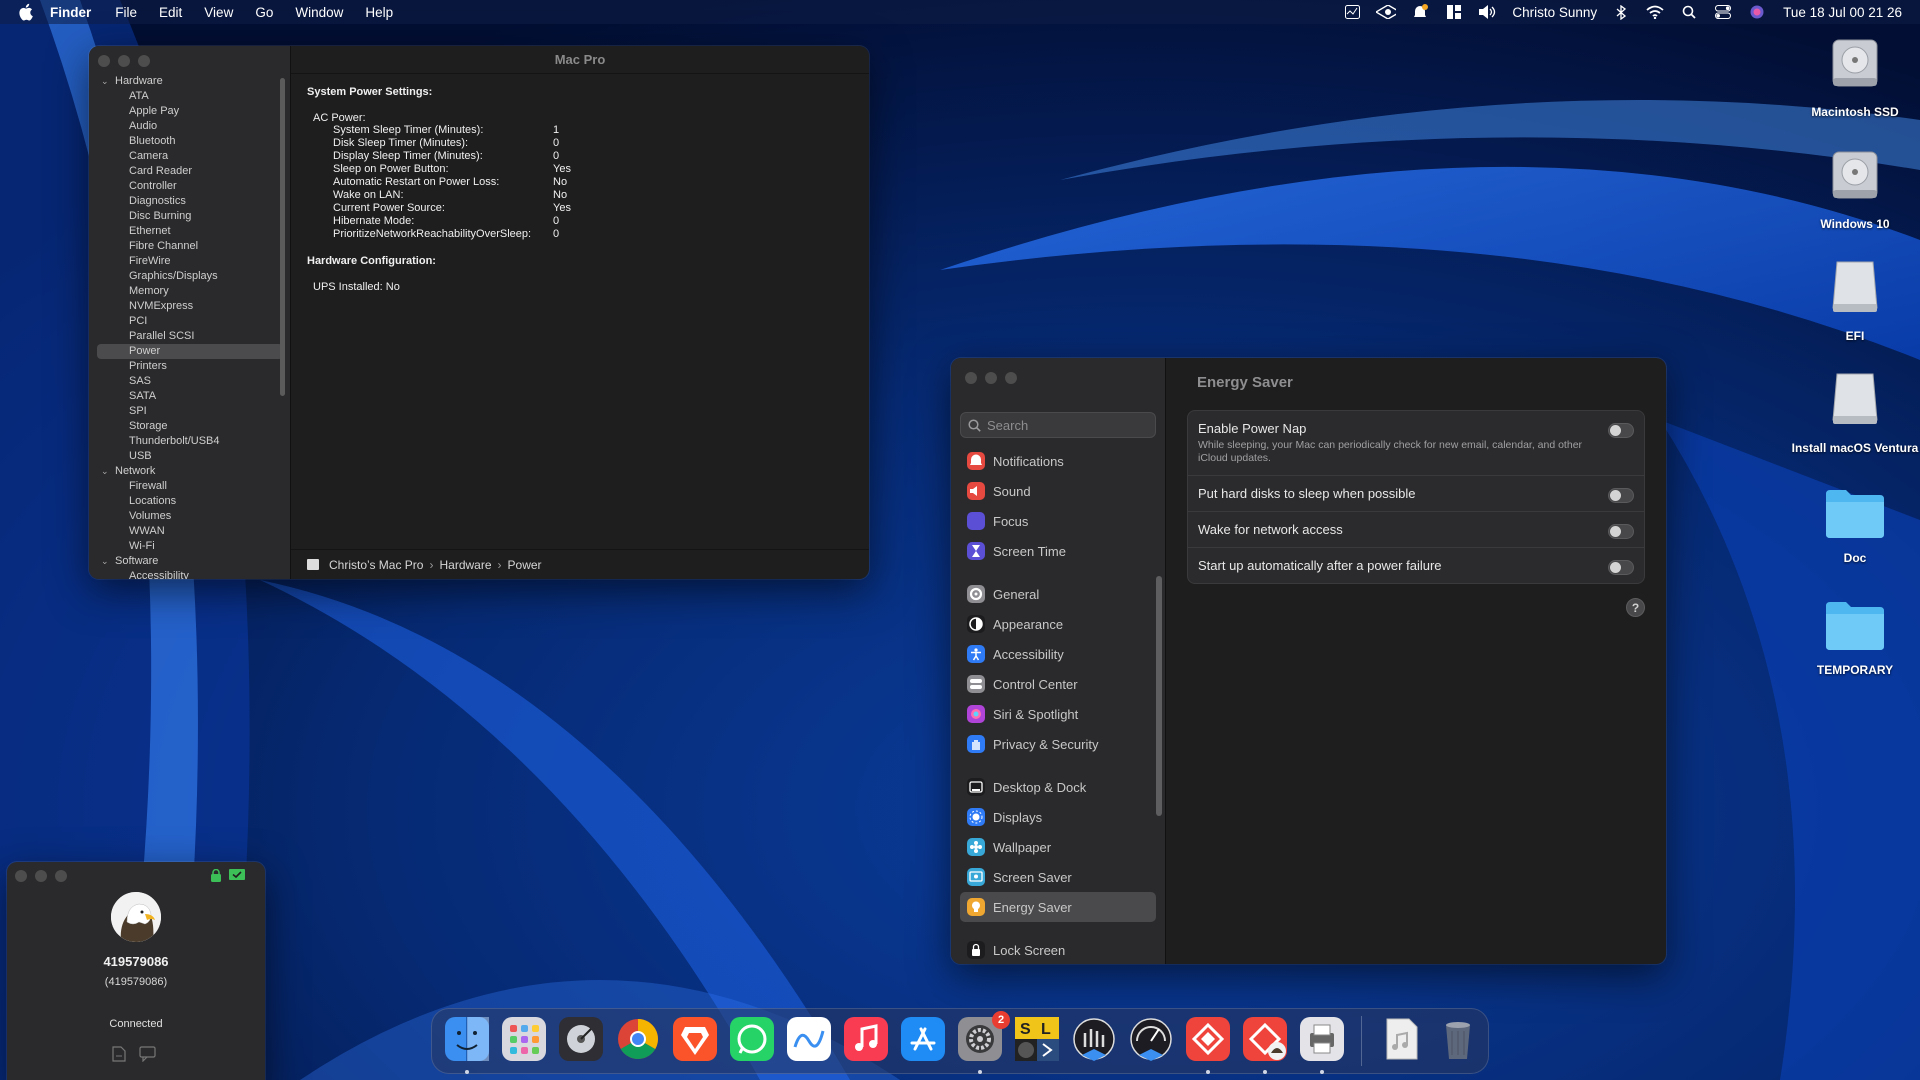 The image size is (1920, 1080). What do you see at coordinates (1401, 1041) in the screenshot?
I see `dock-app-music-document` at bounding box center [1401, 1041].